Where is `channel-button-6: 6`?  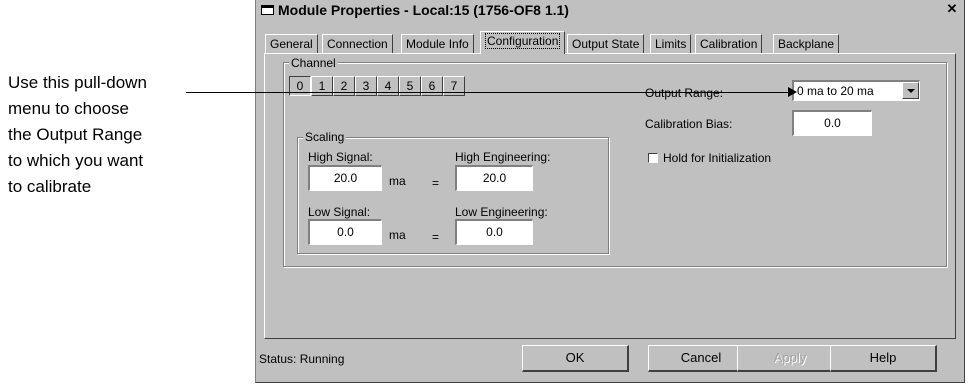 channel-button-6: 6 is located at coordinates (432, 86).